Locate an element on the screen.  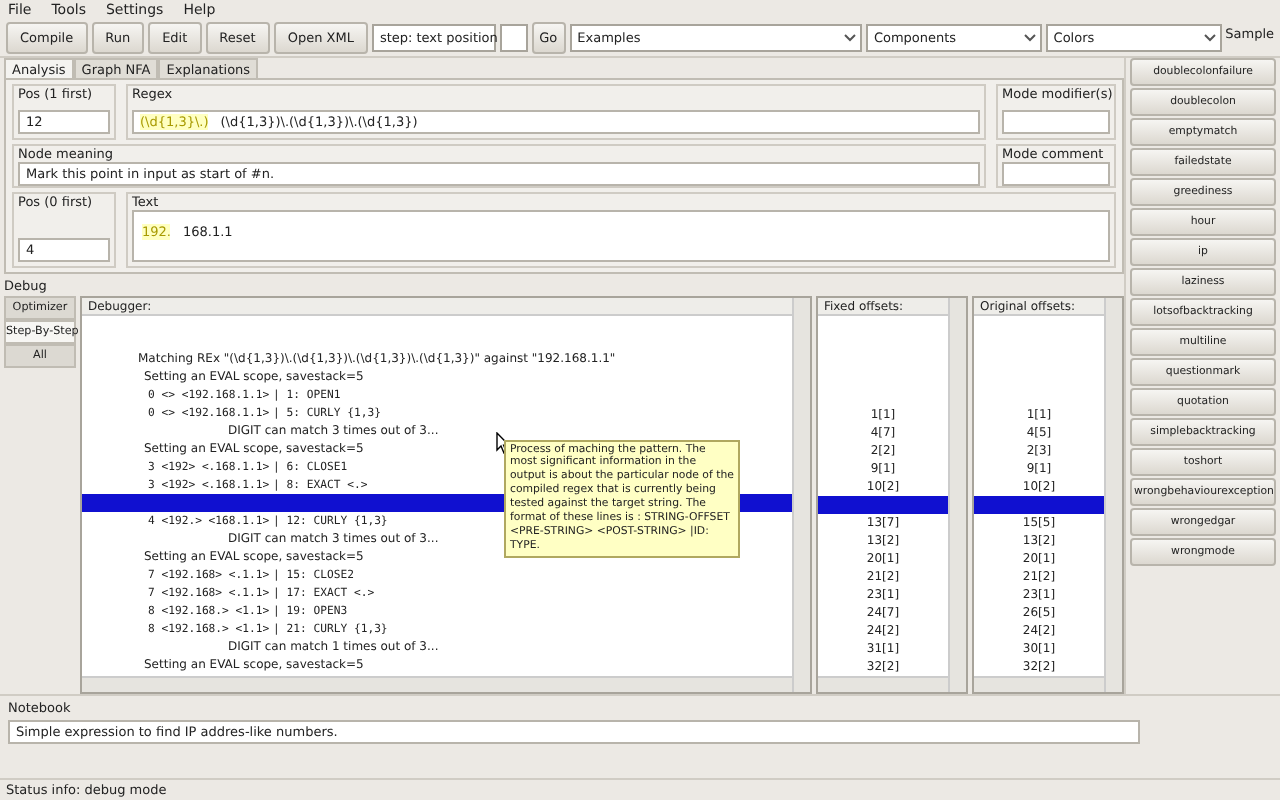
comment-field is located at coordinates (1056, 173).